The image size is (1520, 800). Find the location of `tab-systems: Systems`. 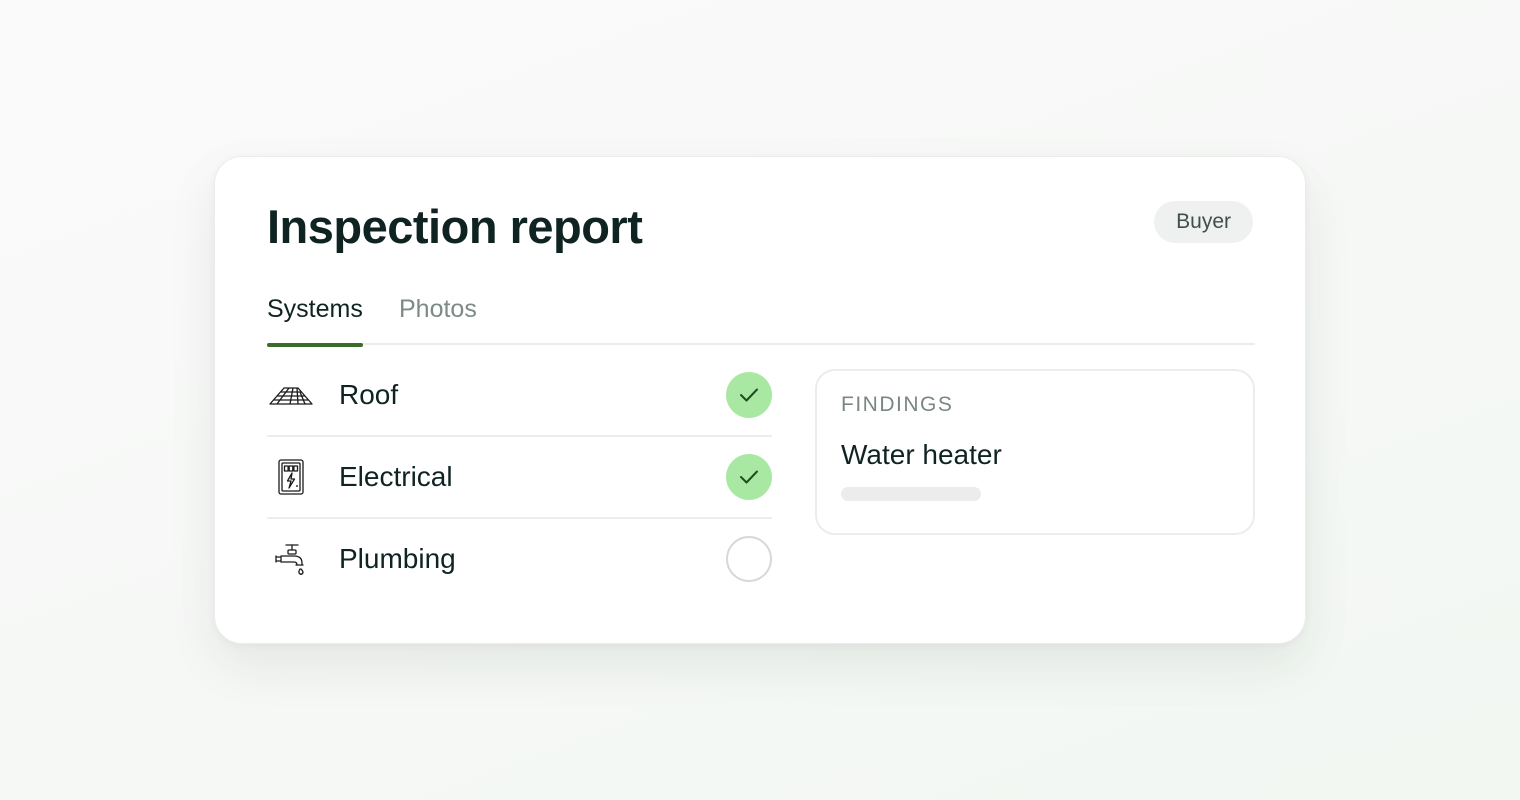

tab-systems: Systems is located at coordinates (315, 318).